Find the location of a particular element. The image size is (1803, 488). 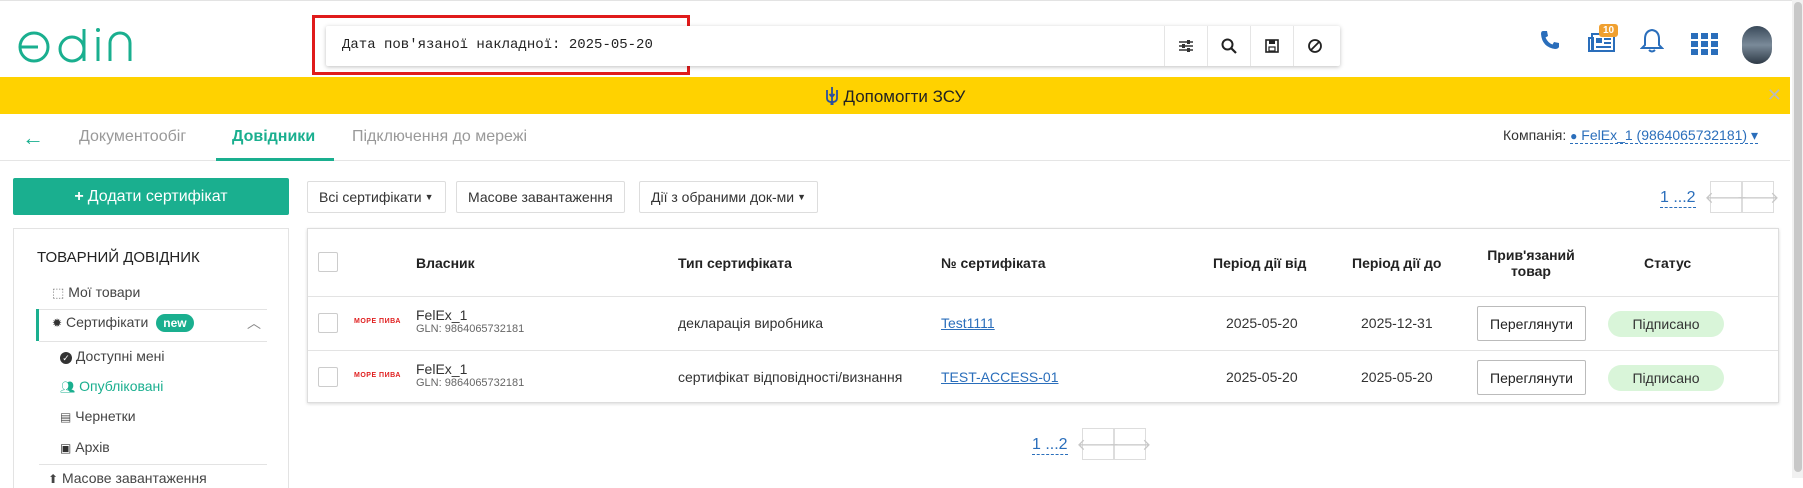

plus-icon: + is located at coordinates (79, 196).